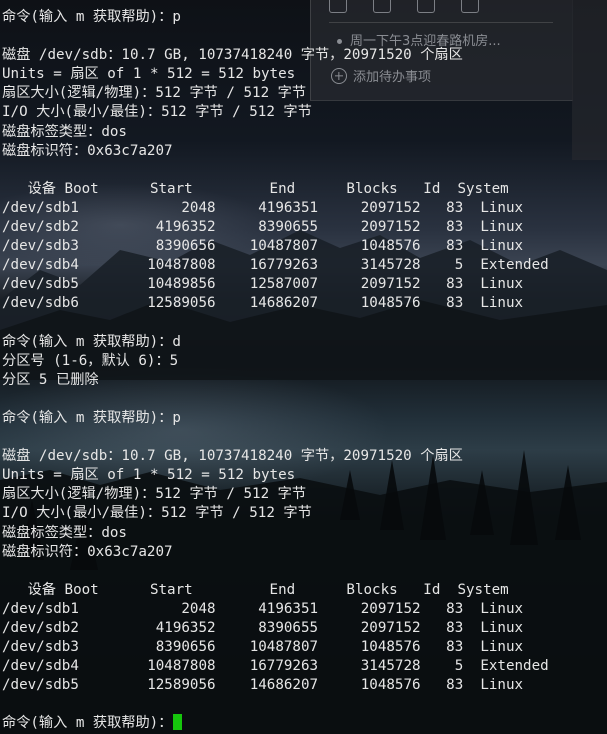 This screenshot has width=607, height=734. I want to click on active-prompt-text: 命令(输入 m 获取帮助)：, so click(87, 723).